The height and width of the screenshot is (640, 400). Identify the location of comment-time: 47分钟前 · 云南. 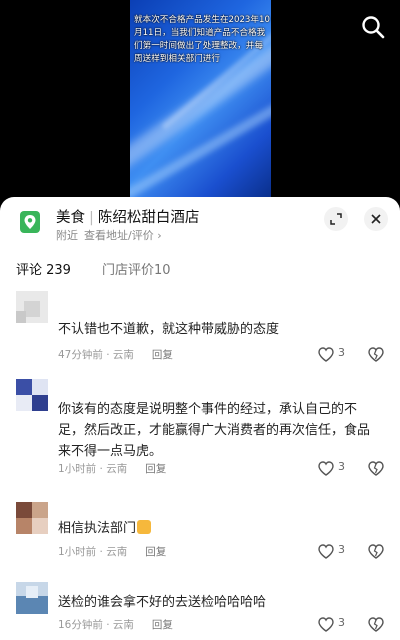
(96, 355).